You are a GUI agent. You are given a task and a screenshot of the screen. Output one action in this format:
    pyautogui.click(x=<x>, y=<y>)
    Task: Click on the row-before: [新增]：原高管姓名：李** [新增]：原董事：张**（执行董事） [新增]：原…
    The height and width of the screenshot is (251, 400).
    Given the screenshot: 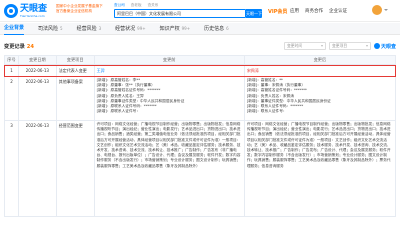 What is the action you would take?
    pyautogui.click(x=170, y=98)
    